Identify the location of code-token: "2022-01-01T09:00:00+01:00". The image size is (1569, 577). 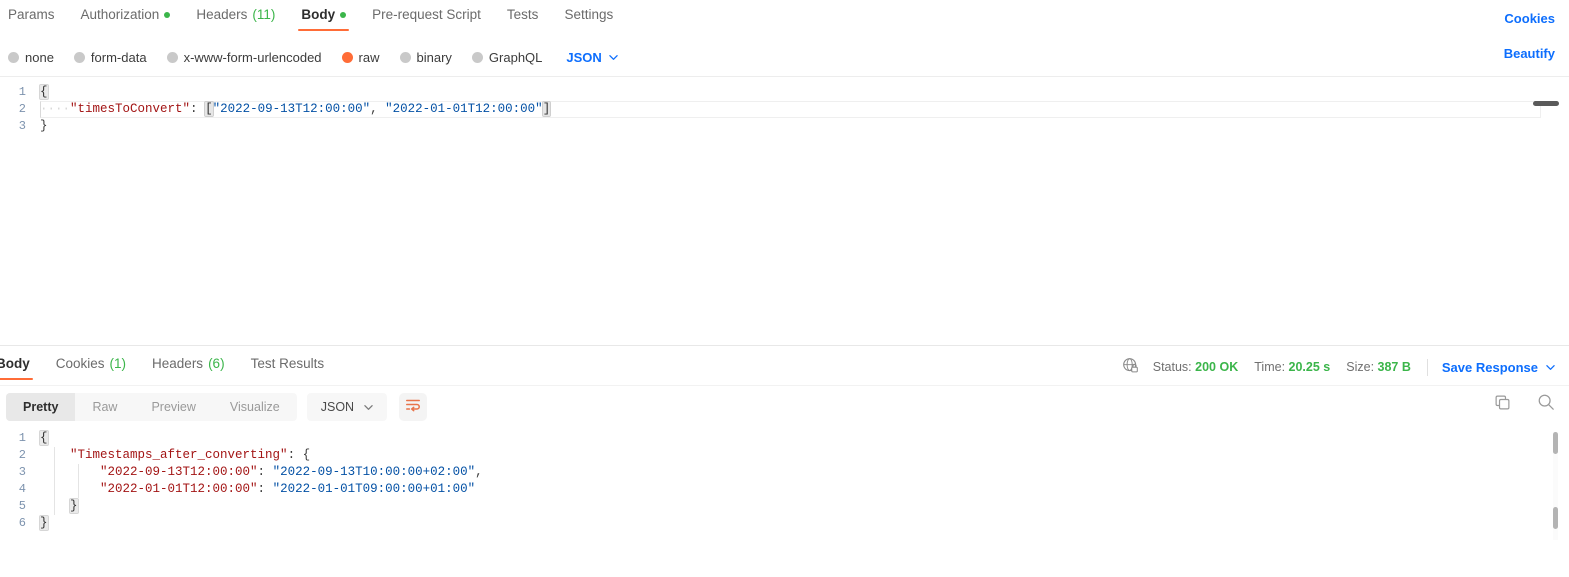
(374, 489).